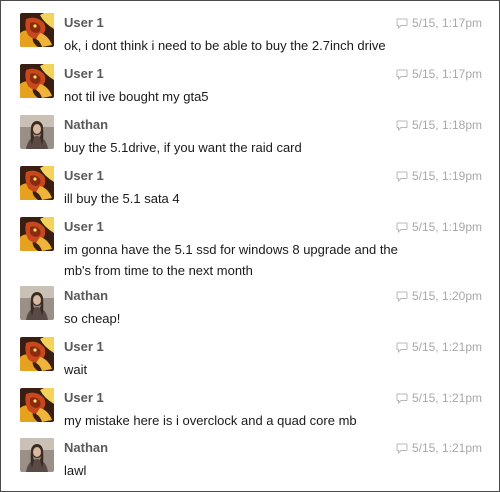  Describe the element at coordinates (446, 296) in the screenshot. I see `timestamp-text: 5/15, 1:20pm` at that location.